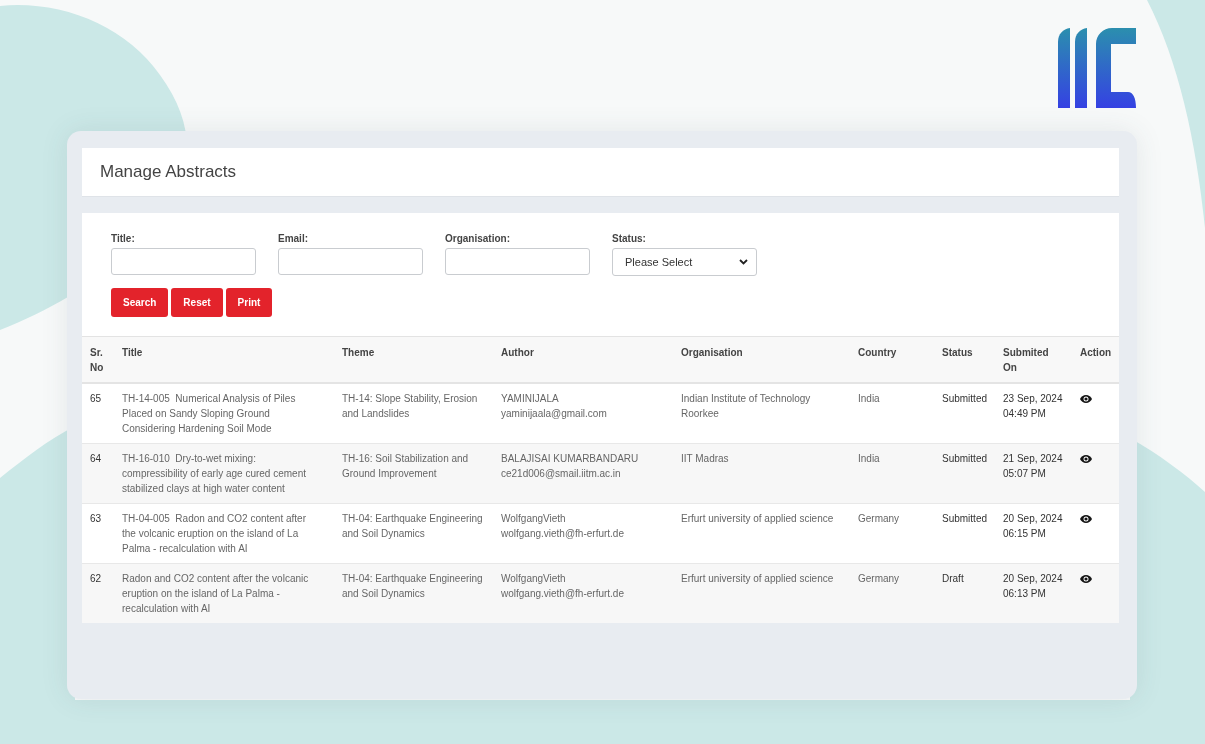 Image resolution: width=1205 pixels, height=744 pixels. Describe the element at coordinates (209, 413) in the screenshot. I see `title-text: TH-14-005 Numerical Analysis of Piles Placed on Sandy Sloping Ground Considering Hardening Soil Mode` at that location.